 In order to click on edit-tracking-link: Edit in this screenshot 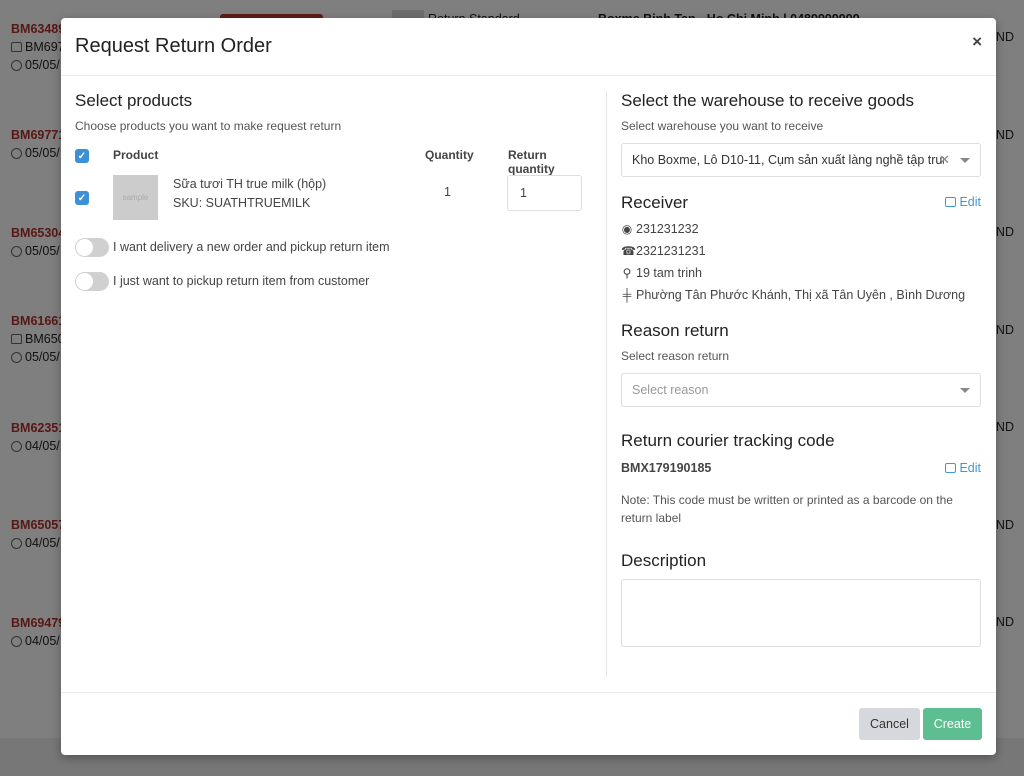, I will do `click(963, 468)`.